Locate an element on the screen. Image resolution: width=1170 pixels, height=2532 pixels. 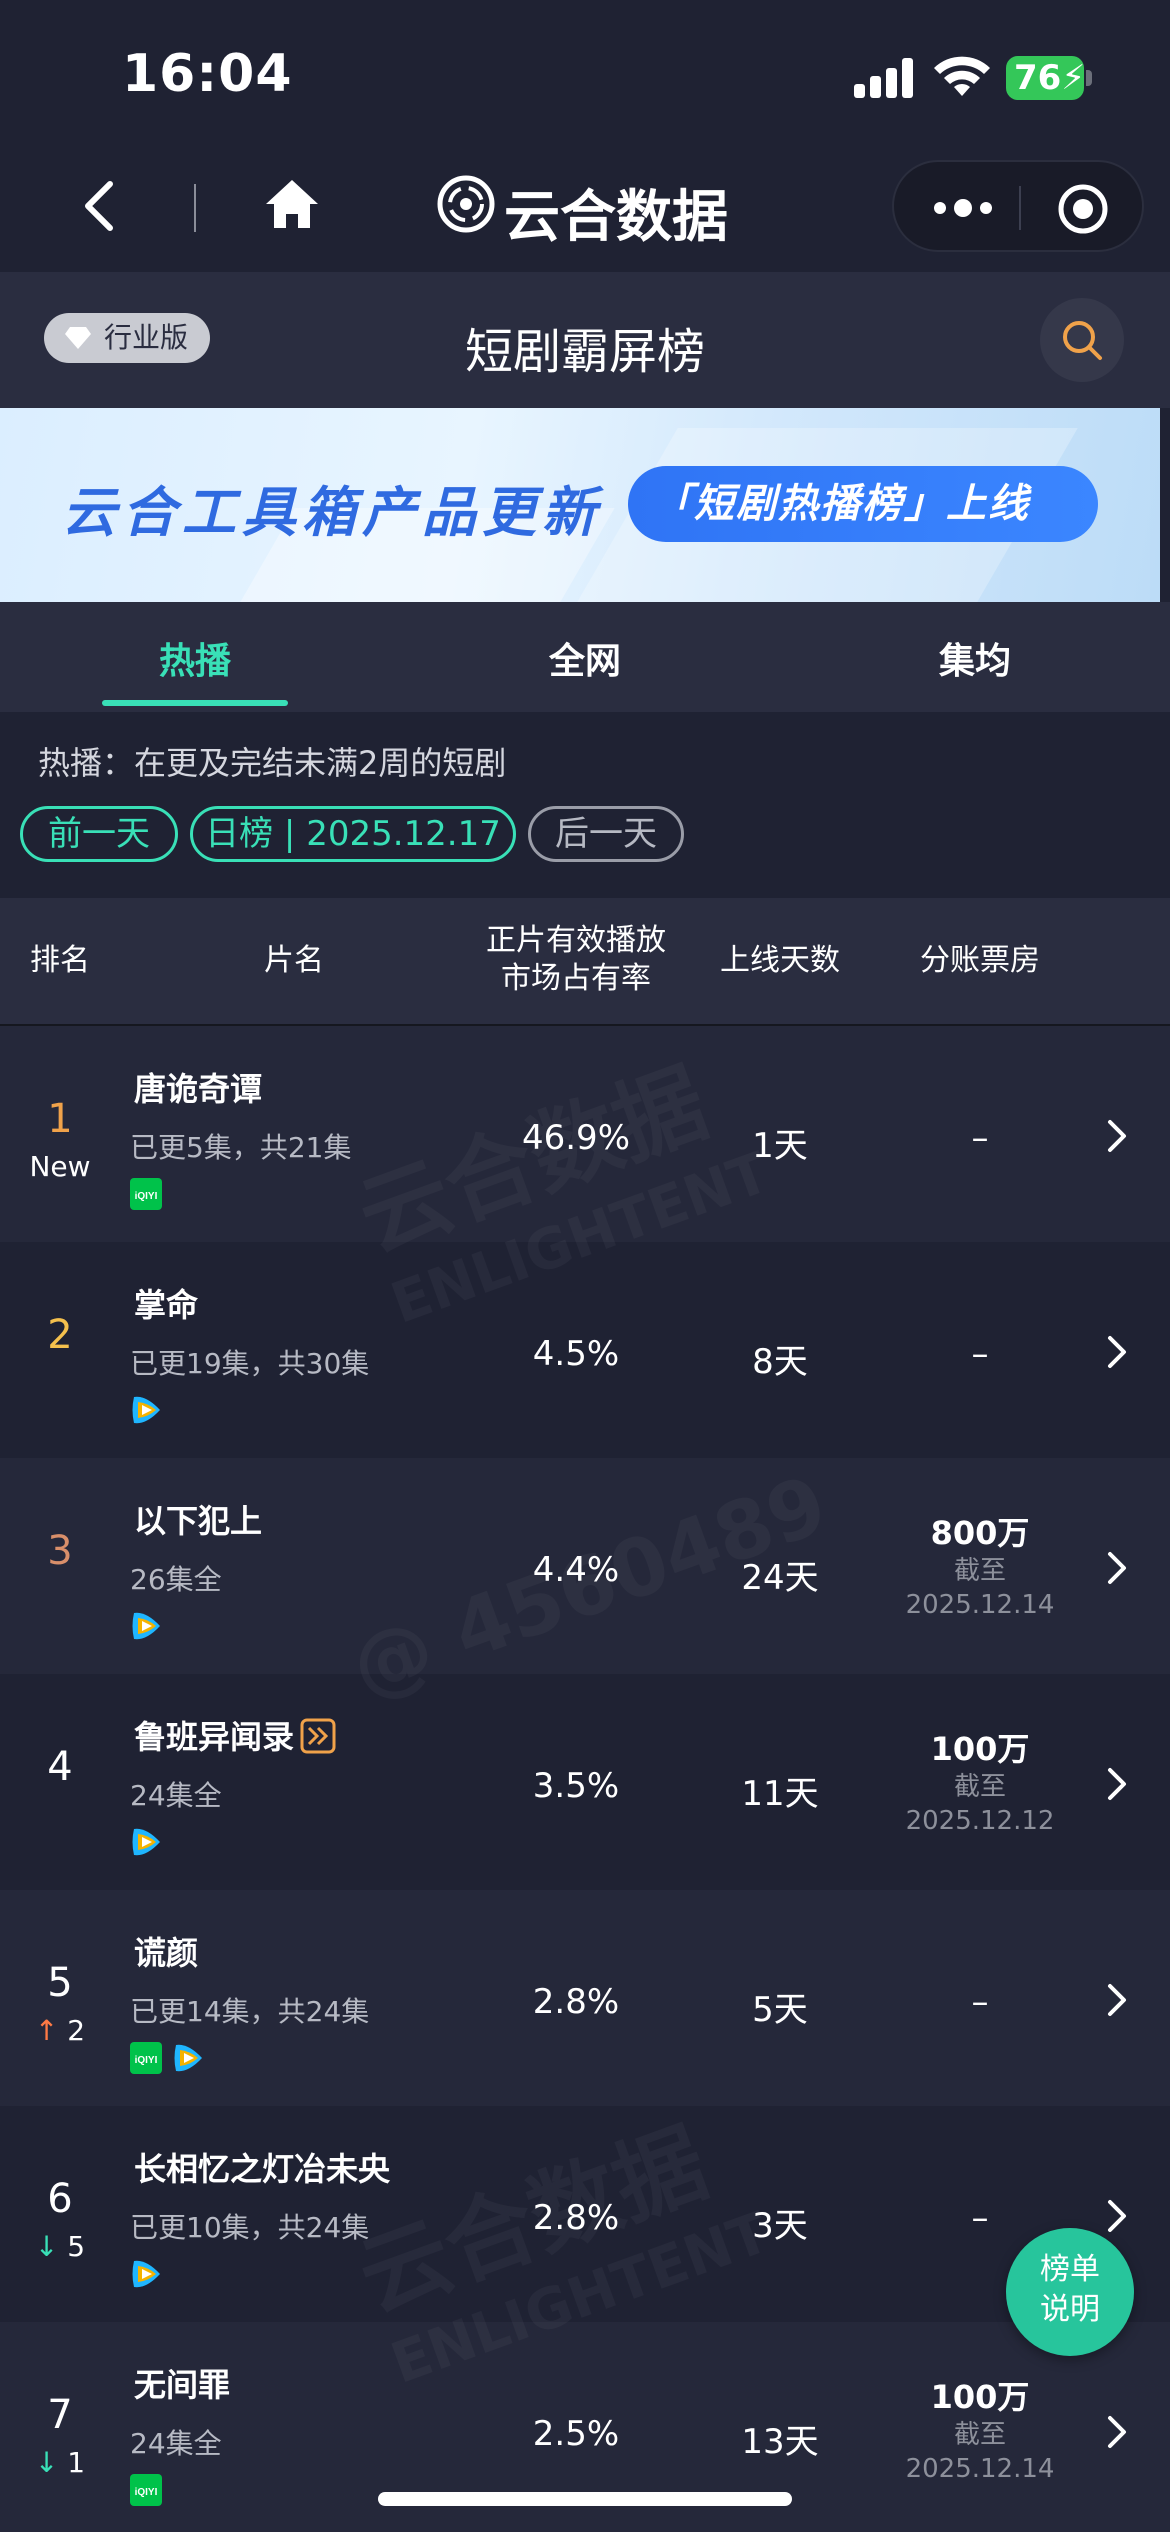
promo-banner: 云合工具箱产品更新 「短剧热播榜」上线 is located at coordinates (580, 505).